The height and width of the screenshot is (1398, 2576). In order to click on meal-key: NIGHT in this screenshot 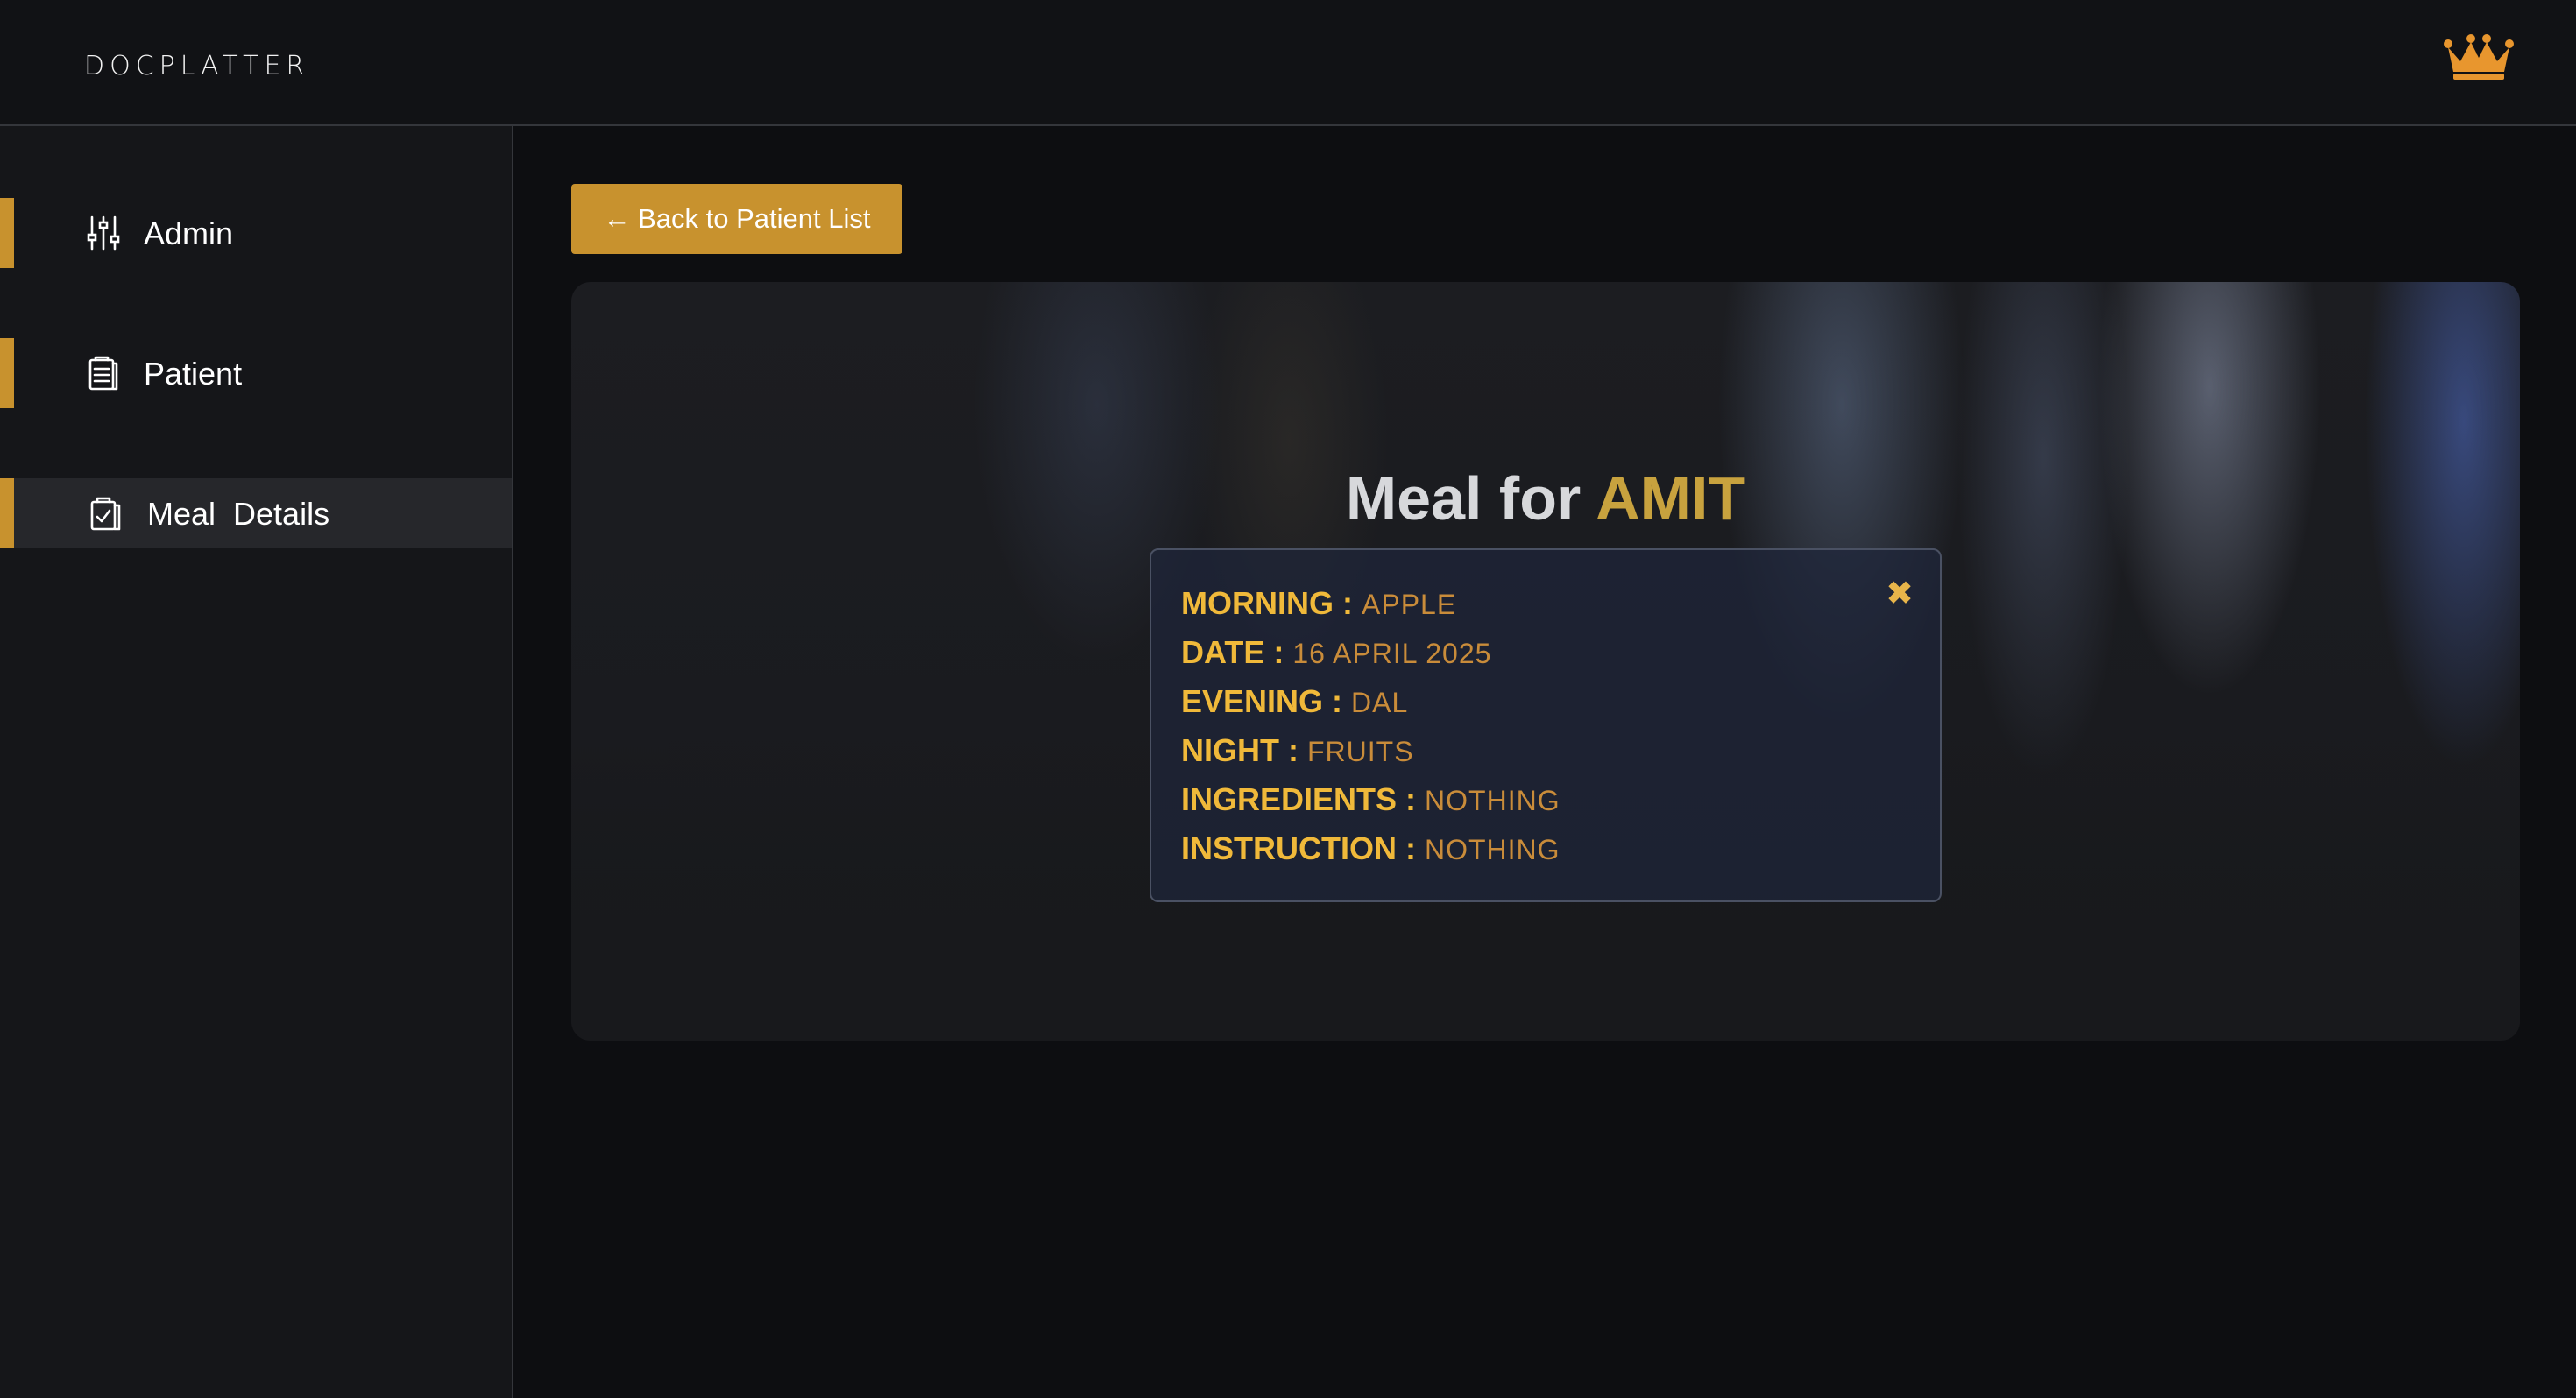, I will do `click(1230, 750)`.